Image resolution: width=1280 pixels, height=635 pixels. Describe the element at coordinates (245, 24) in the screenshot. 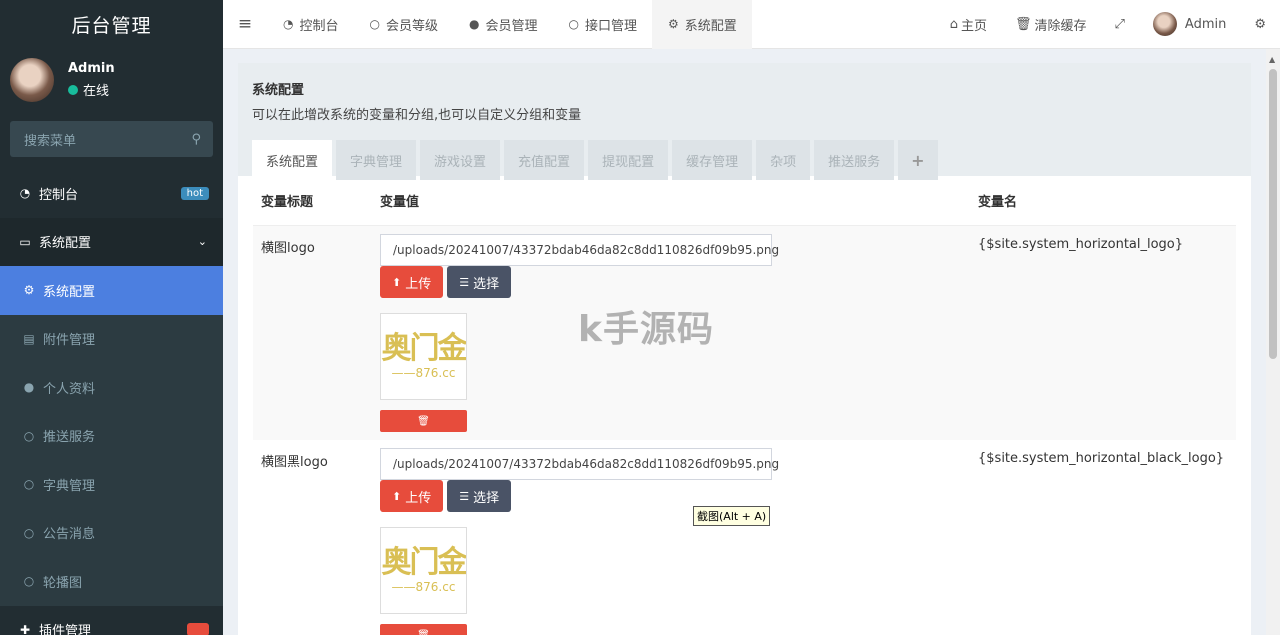

I see `menu-toggle-icon: ≡` at that location.